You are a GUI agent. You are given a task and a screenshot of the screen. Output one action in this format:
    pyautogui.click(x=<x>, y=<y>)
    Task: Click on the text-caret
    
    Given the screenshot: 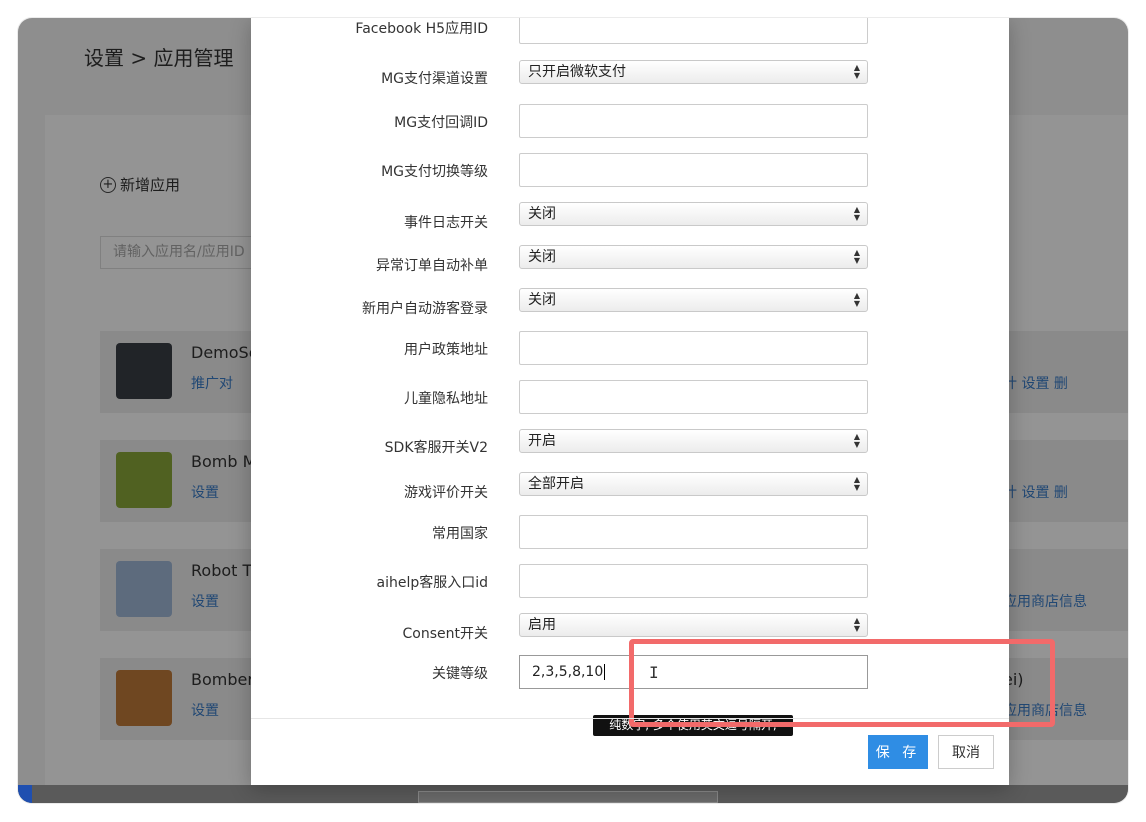 What is the action you would take?
    pyautogui.click(x=605, y=672)
    